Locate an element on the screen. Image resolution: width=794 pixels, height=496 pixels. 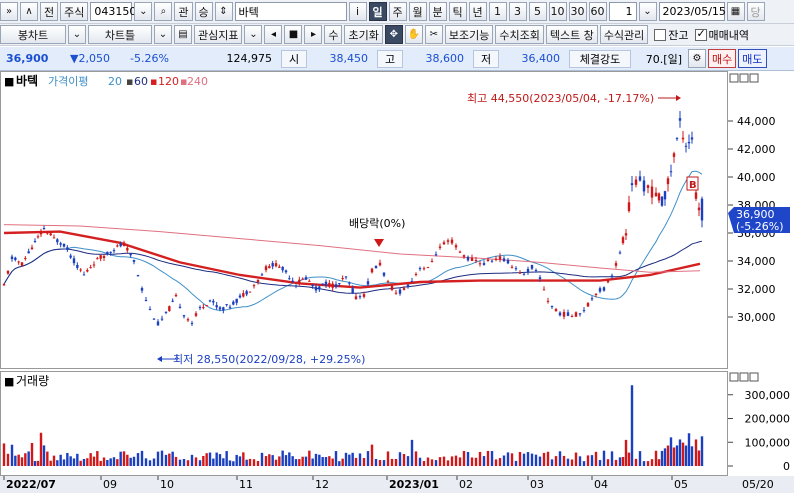
trade-history-checkbox-box is located at coordinates (700, 34).